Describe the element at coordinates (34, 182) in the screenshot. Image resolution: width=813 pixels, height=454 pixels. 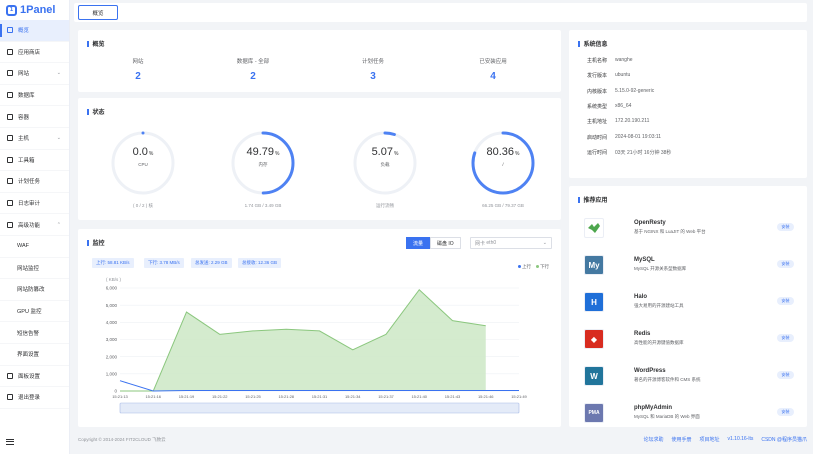
I see `sidebar-item: 计划任务` at that location.